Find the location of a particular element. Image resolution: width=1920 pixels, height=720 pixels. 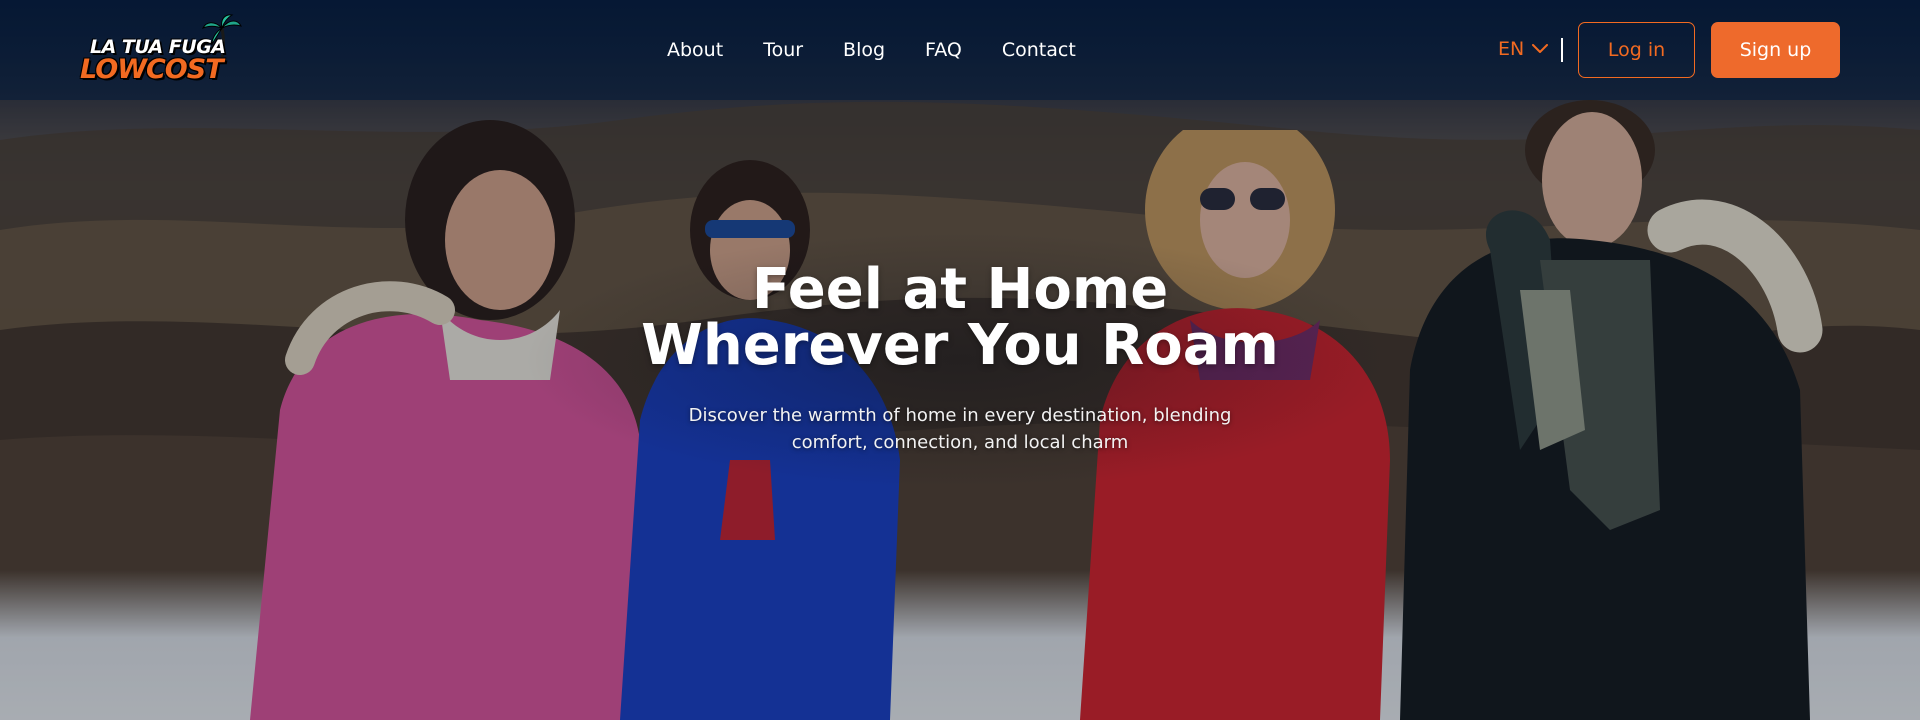

login-button: Log in is located at coordinates (1636, 50).